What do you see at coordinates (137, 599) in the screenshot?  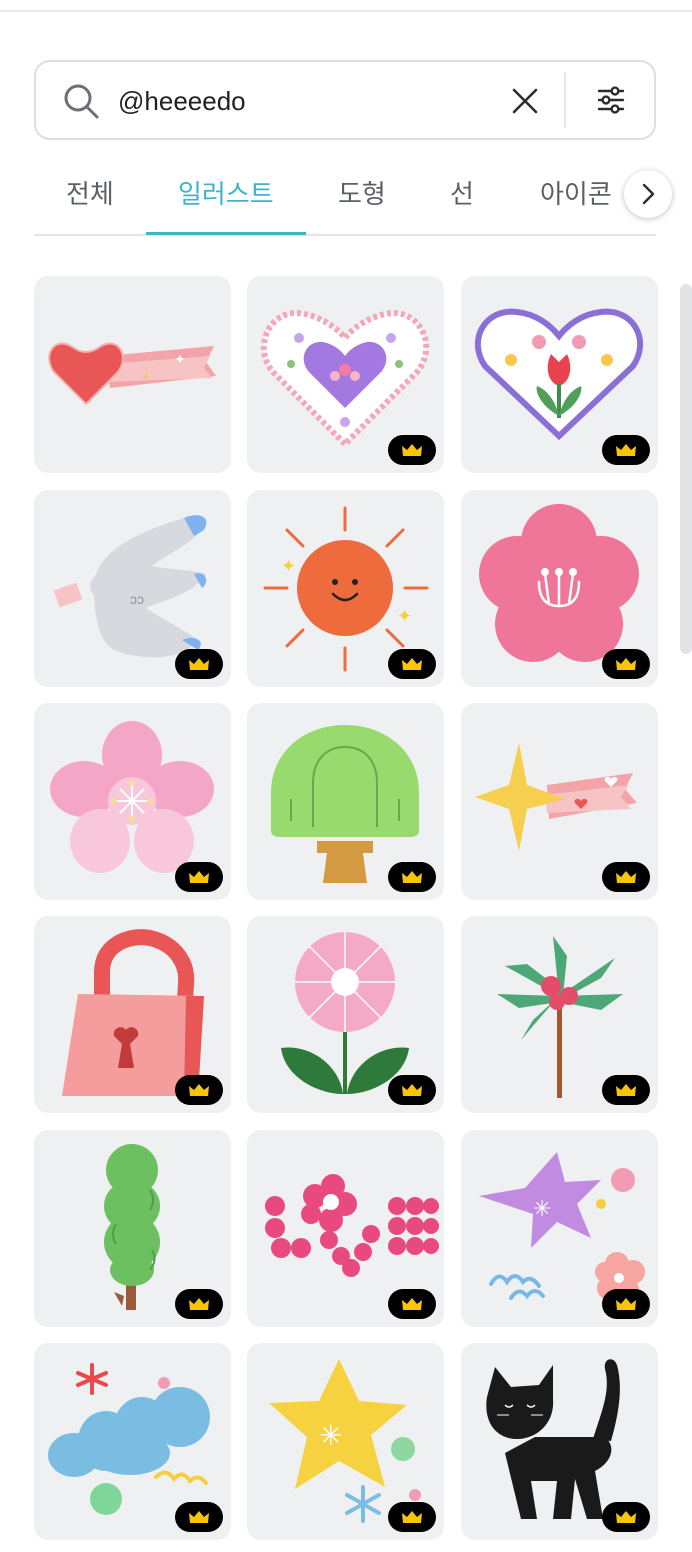 I see `svg-text: ↄↄ` at bounding box center [137, 599].